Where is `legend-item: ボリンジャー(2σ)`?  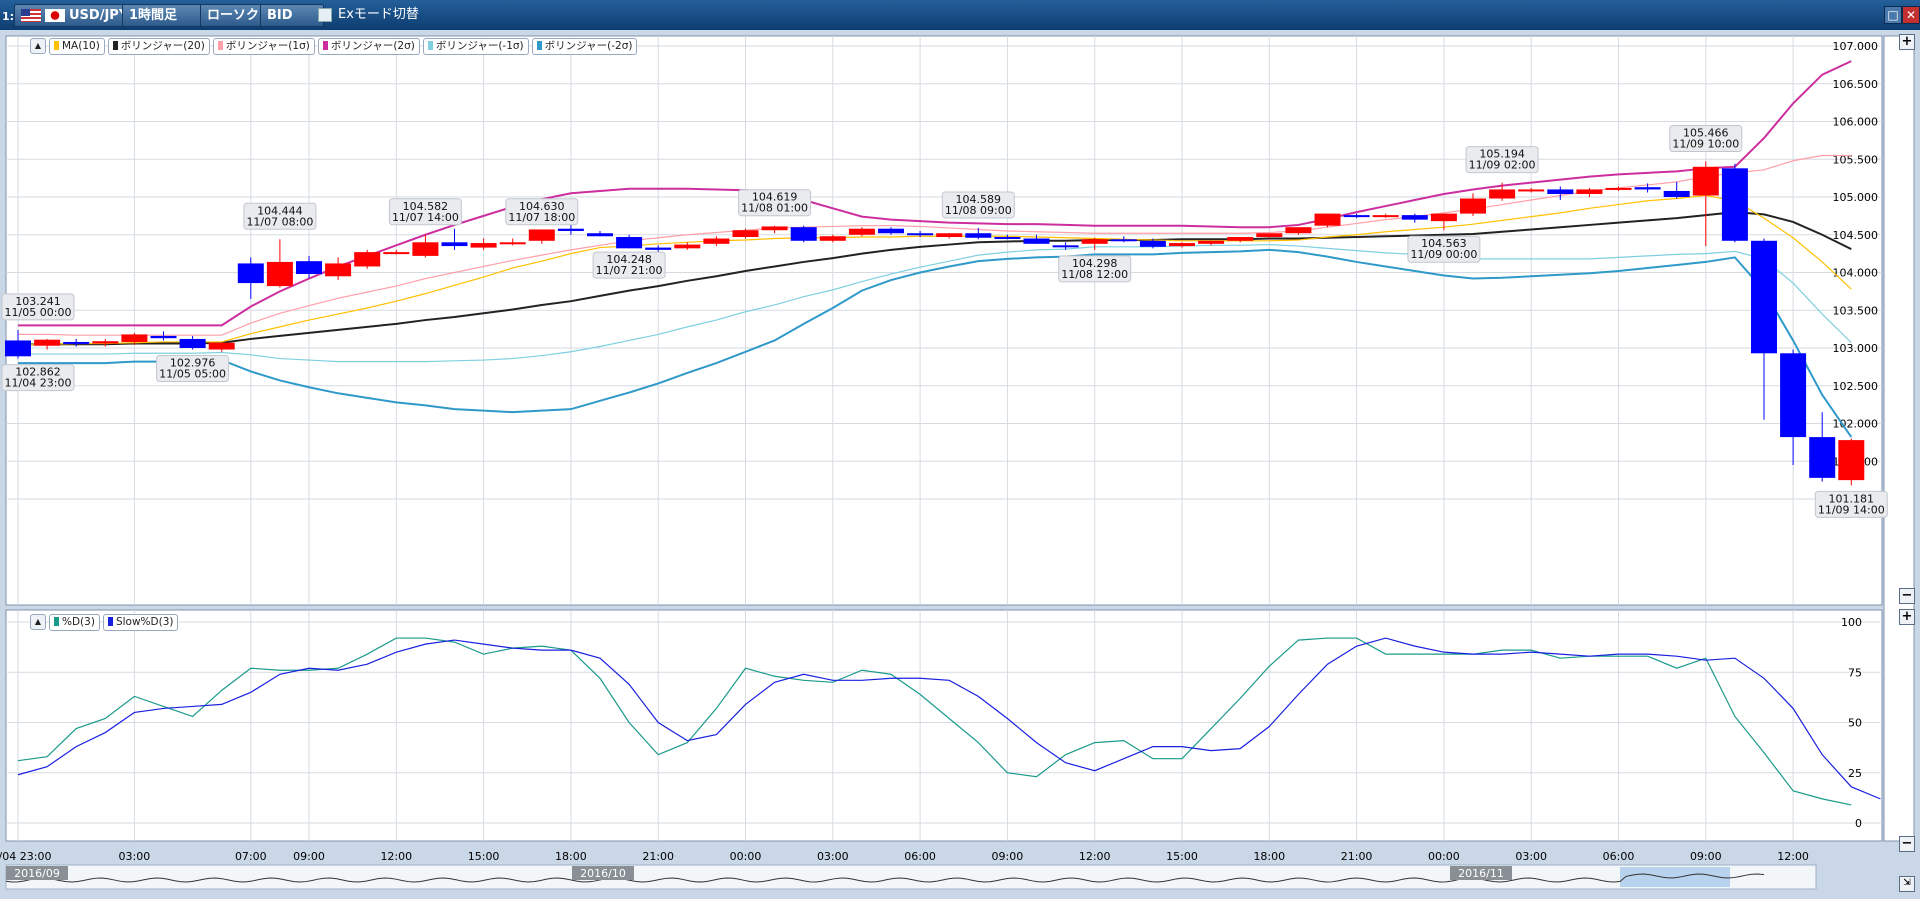
legend-item: ボリンジャー(2σ) is located at coordinates (368, 46).